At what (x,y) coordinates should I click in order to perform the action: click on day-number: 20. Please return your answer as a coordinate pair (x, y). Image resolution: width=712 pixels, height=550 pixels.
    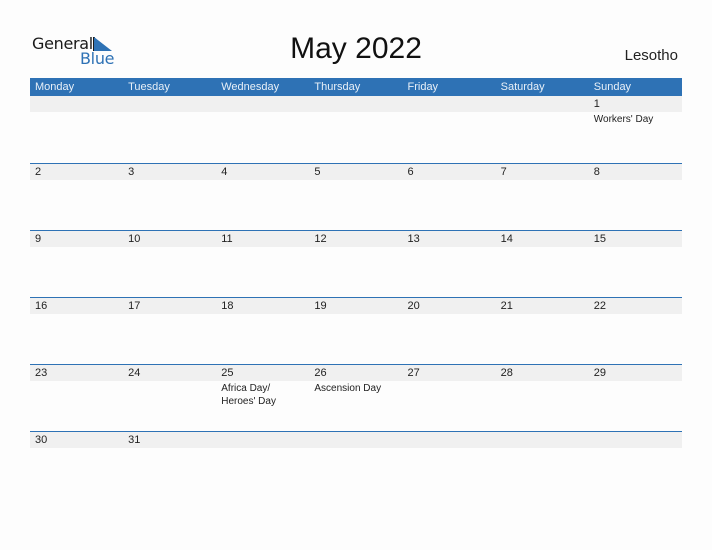
    Looking at the image, I should click on (413, 306).